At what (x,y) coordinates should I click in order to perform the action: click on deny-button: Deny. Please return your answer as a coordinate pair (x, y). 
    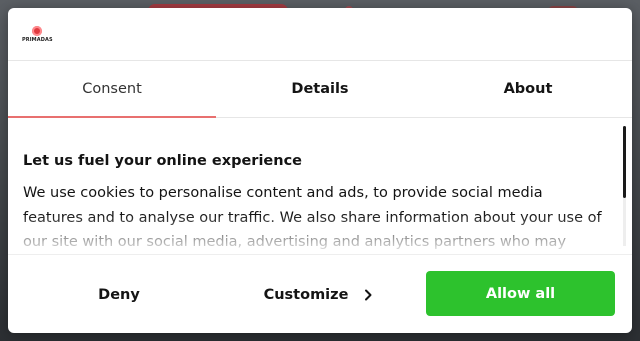
    Looking at the image, I should click on (119, 294).